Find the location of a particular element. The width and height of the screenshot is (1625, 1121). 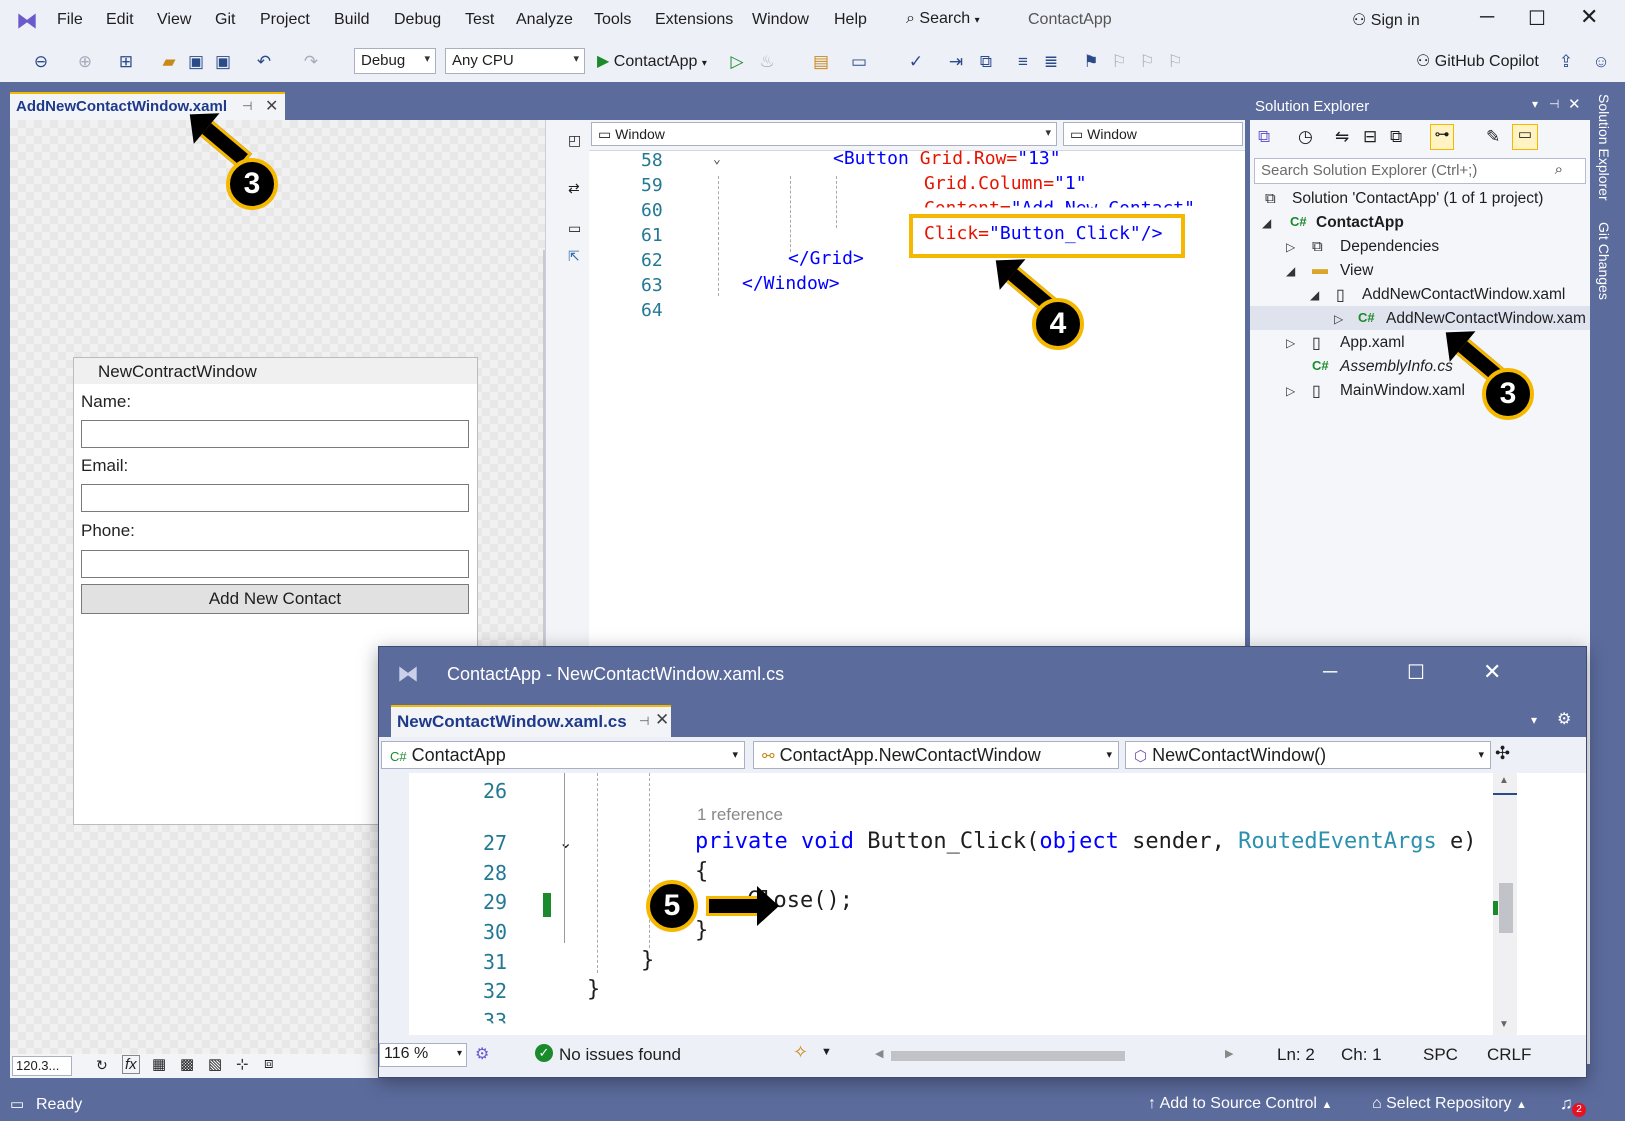

compare-icon: ⧉ is located at coordinates (986, 62).